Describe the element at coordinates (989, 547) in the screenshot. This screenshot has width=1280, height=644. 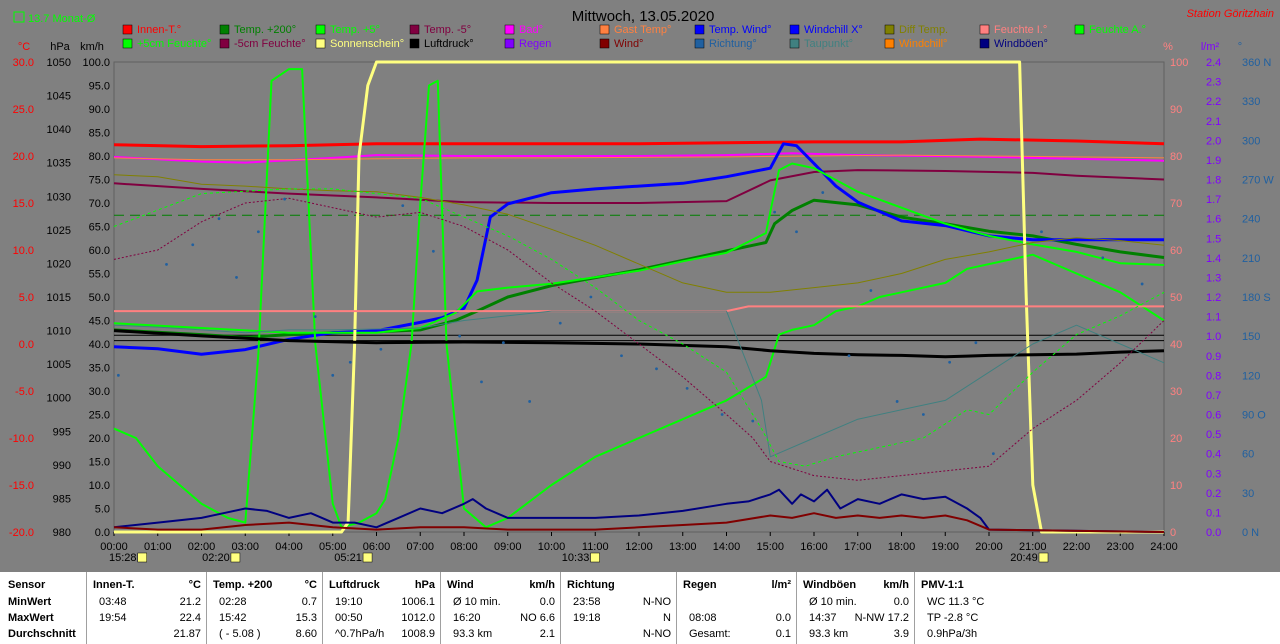
I see `x-tick-label: 20:00` at that location.